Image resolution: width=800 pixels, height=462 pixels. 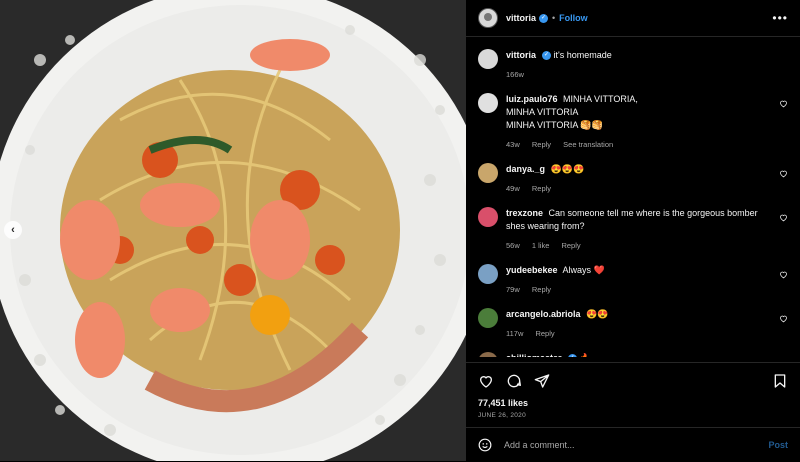 What do you see at coordinates (633, 179) in the screenshot?
I see `comment-item: danya._g 😍😍😍 49w Reply` at bounding box center [633, 179].